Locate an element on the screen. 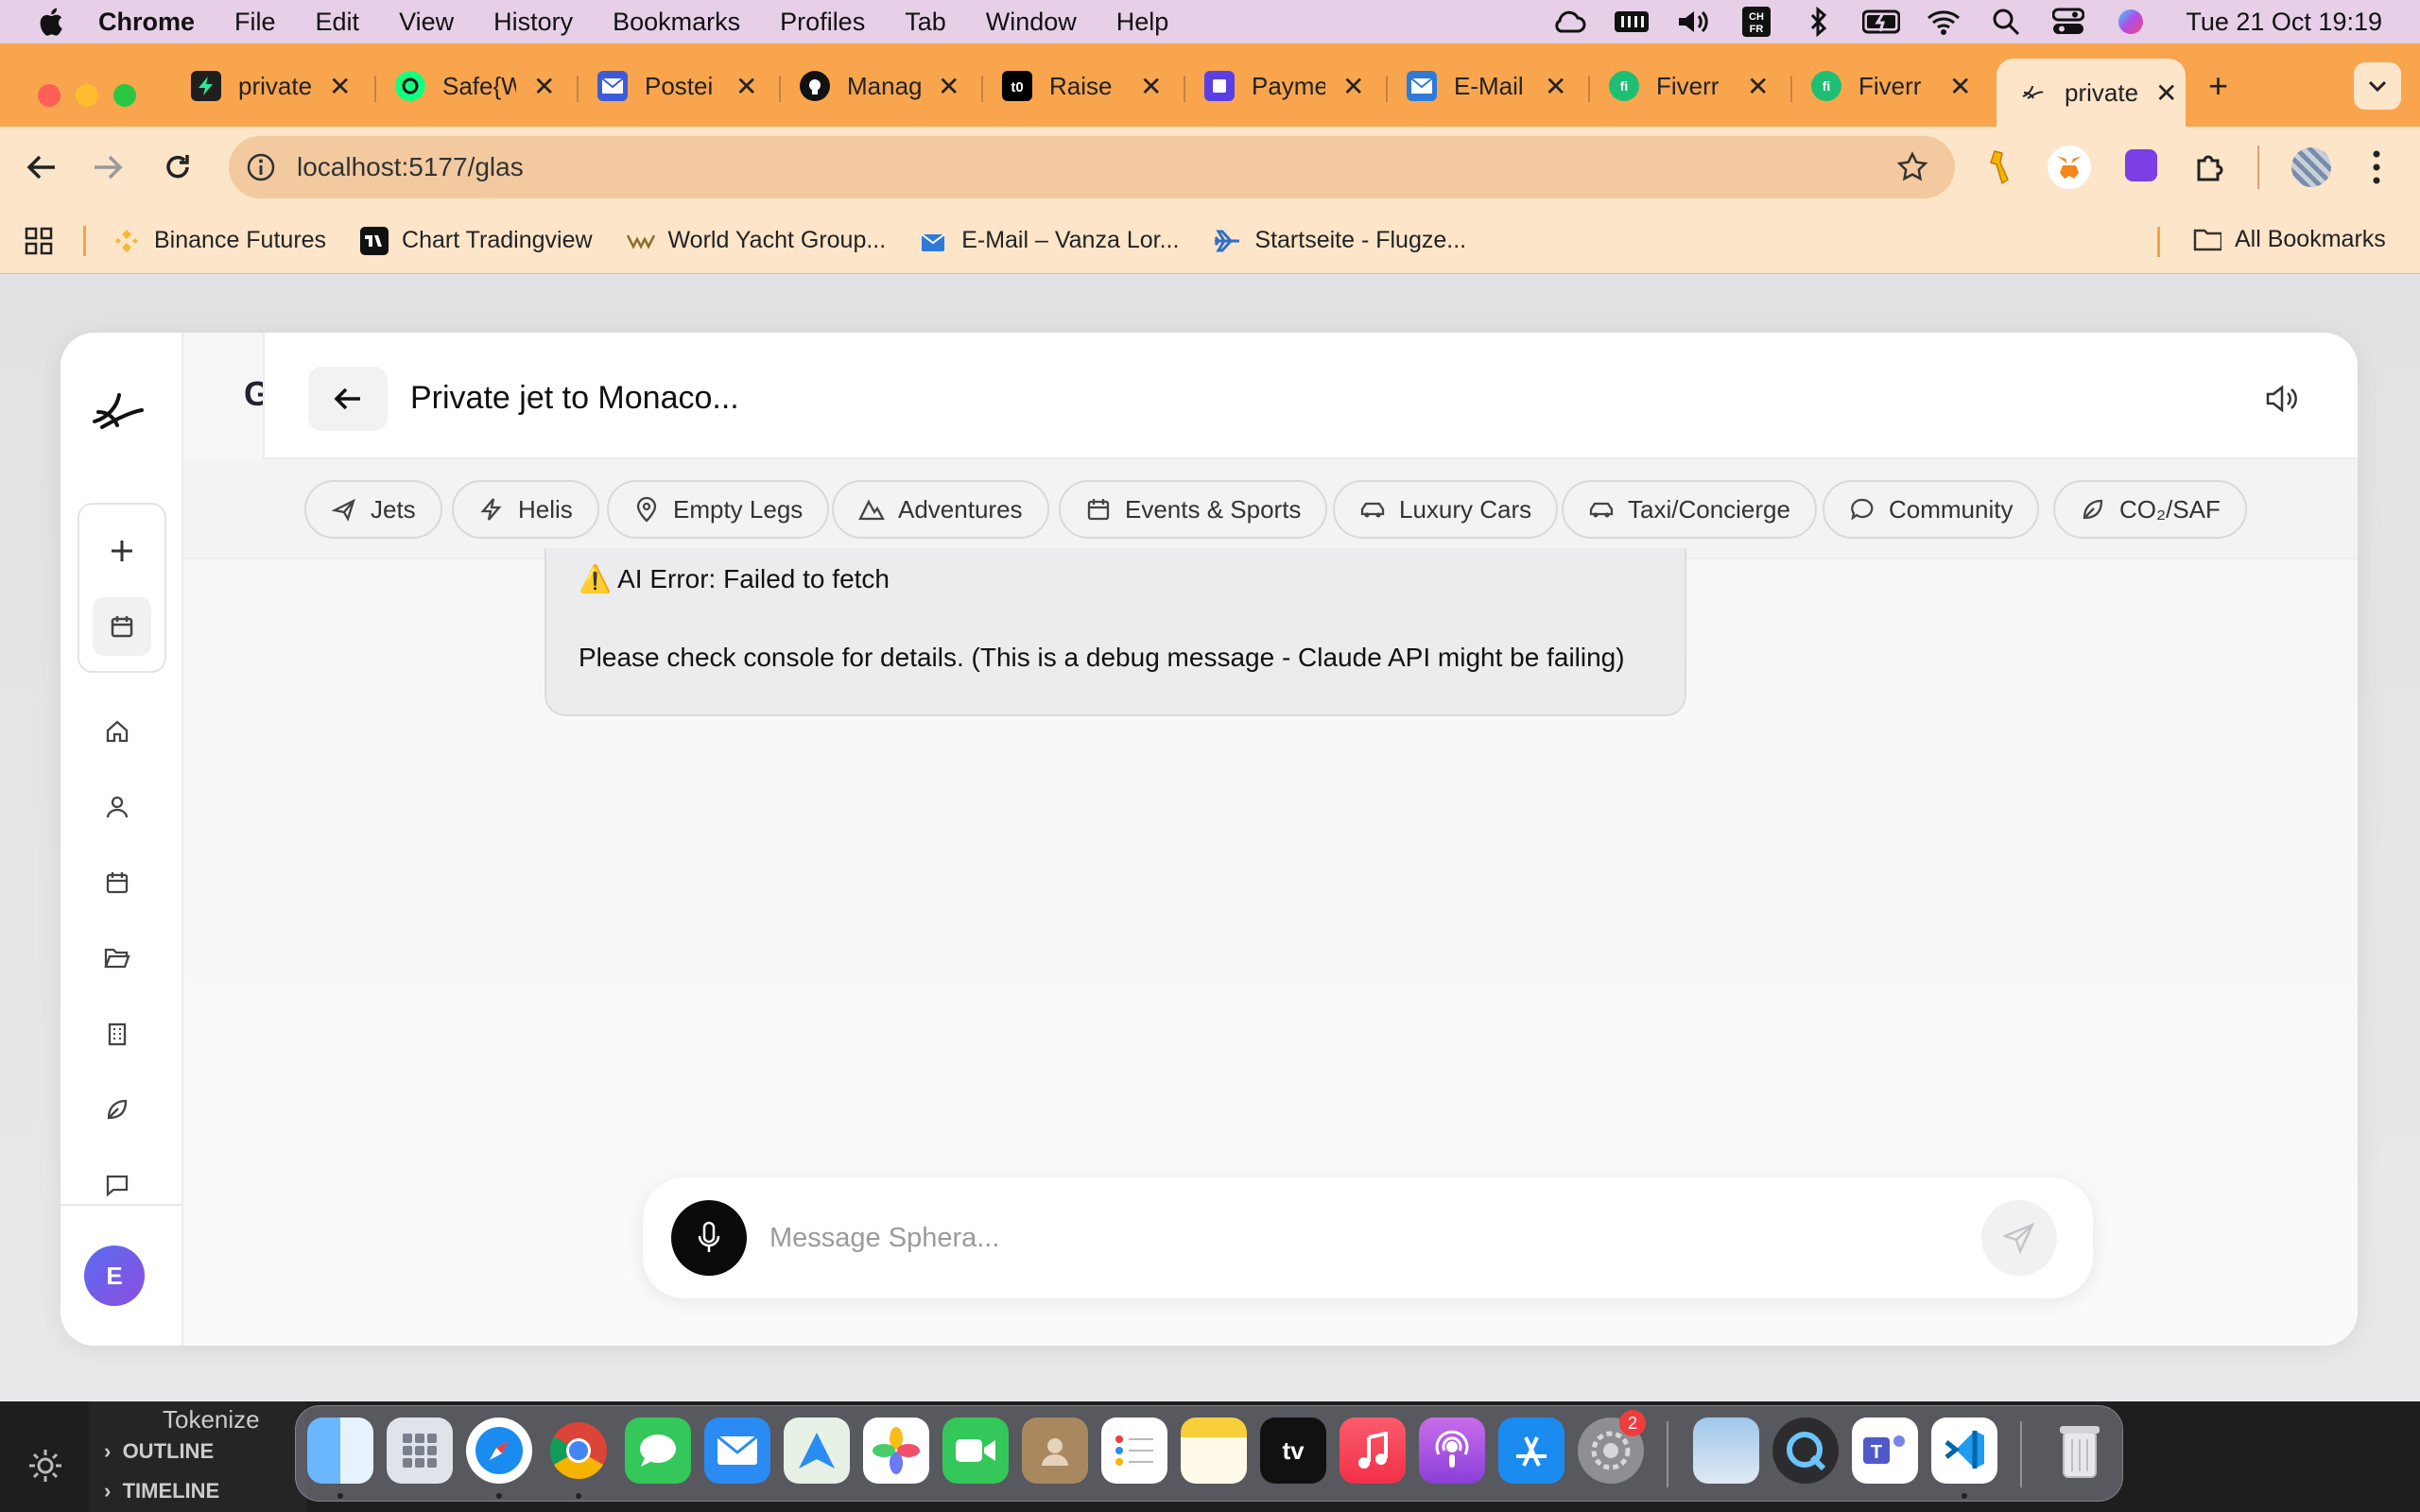  preview-icon is located at coordinates (1726, 1451).